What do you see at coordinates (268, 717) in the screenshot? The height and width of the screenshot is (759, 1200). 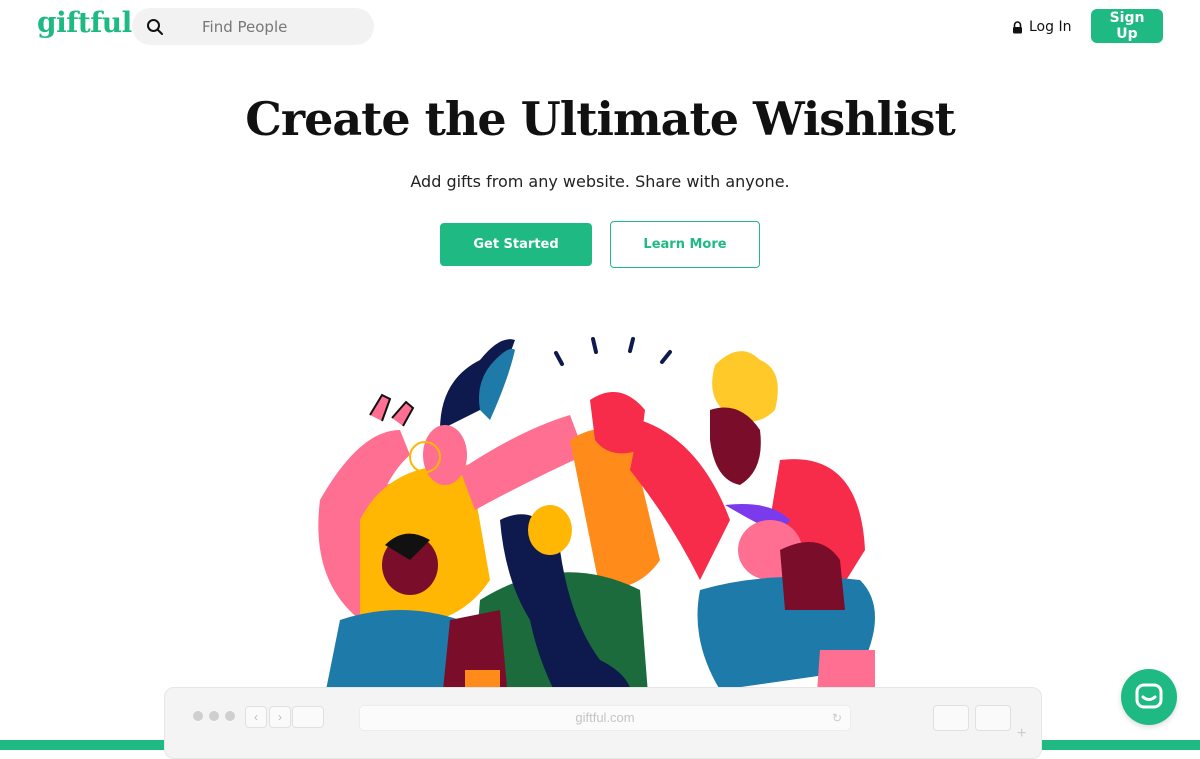 I see `browser-nav-buttons: ‹ ›` at bounding box center [268, 717].